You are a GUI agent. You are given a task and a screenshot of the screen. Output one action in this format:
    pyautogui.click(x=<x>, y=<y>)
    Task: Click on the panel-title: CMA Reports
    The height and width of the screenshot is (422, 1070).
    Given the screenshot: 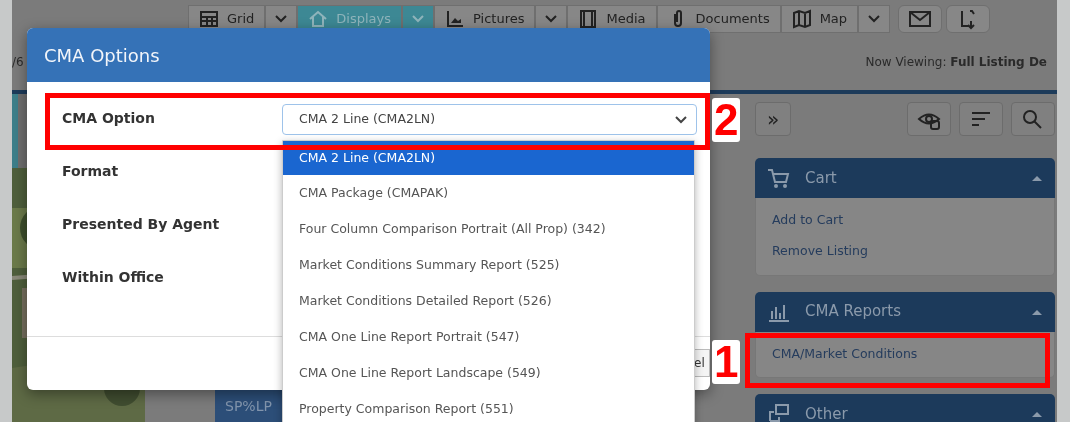 What is the action you would take?
    pyautogui.click(x=853, y=312)
    